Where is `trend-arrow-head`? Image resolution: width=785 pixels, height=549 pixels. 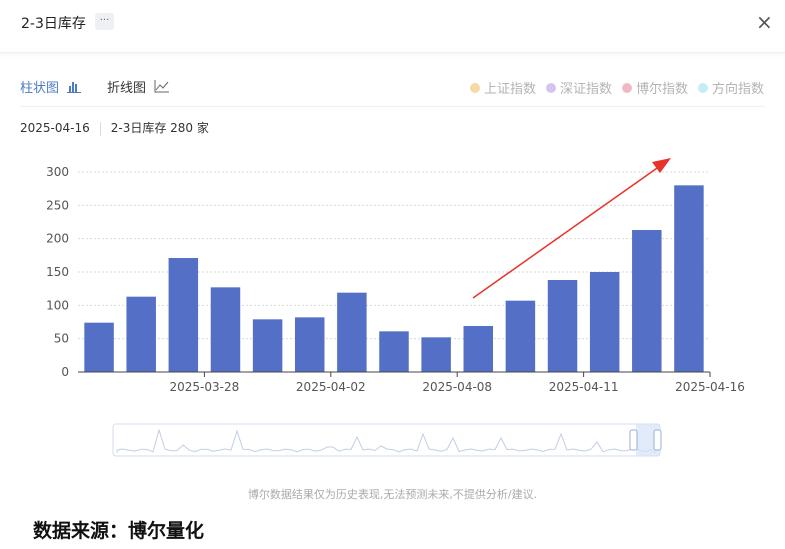
trend-arrow-head is located at coordinates (661, 165).